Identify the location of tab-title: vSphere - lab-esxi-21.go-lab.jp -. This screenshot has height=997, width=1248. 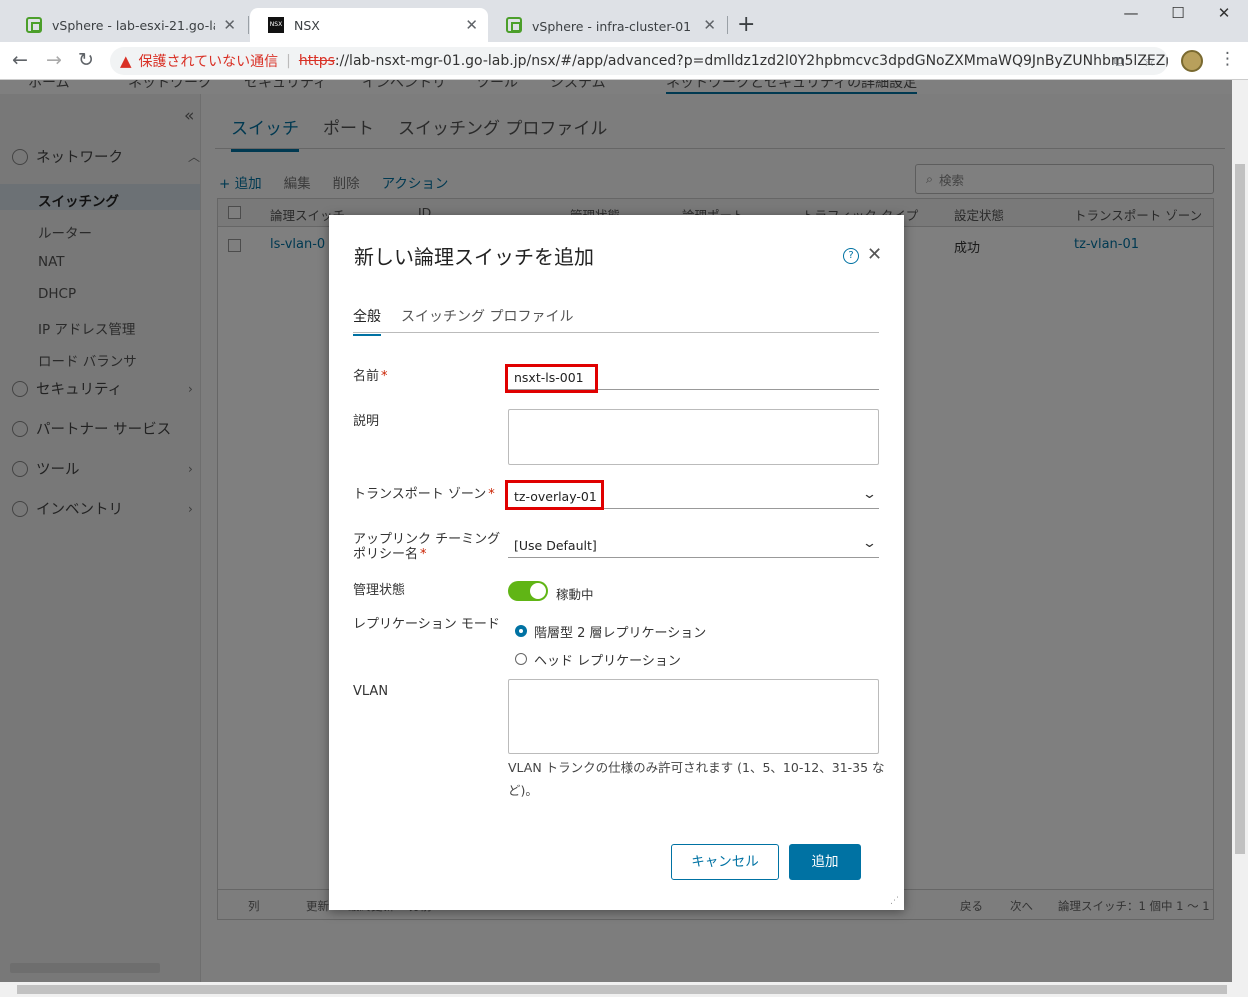
(133, 25).